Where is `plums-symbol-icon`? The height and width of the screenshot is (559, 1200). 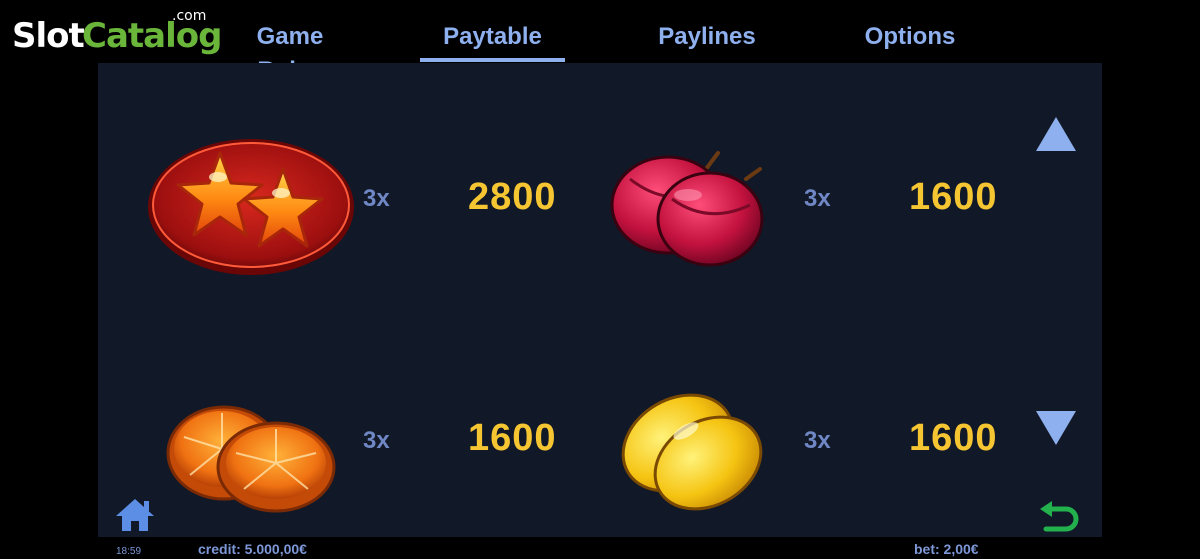 plums-symbol-icon is located at coordinates (687, 209).